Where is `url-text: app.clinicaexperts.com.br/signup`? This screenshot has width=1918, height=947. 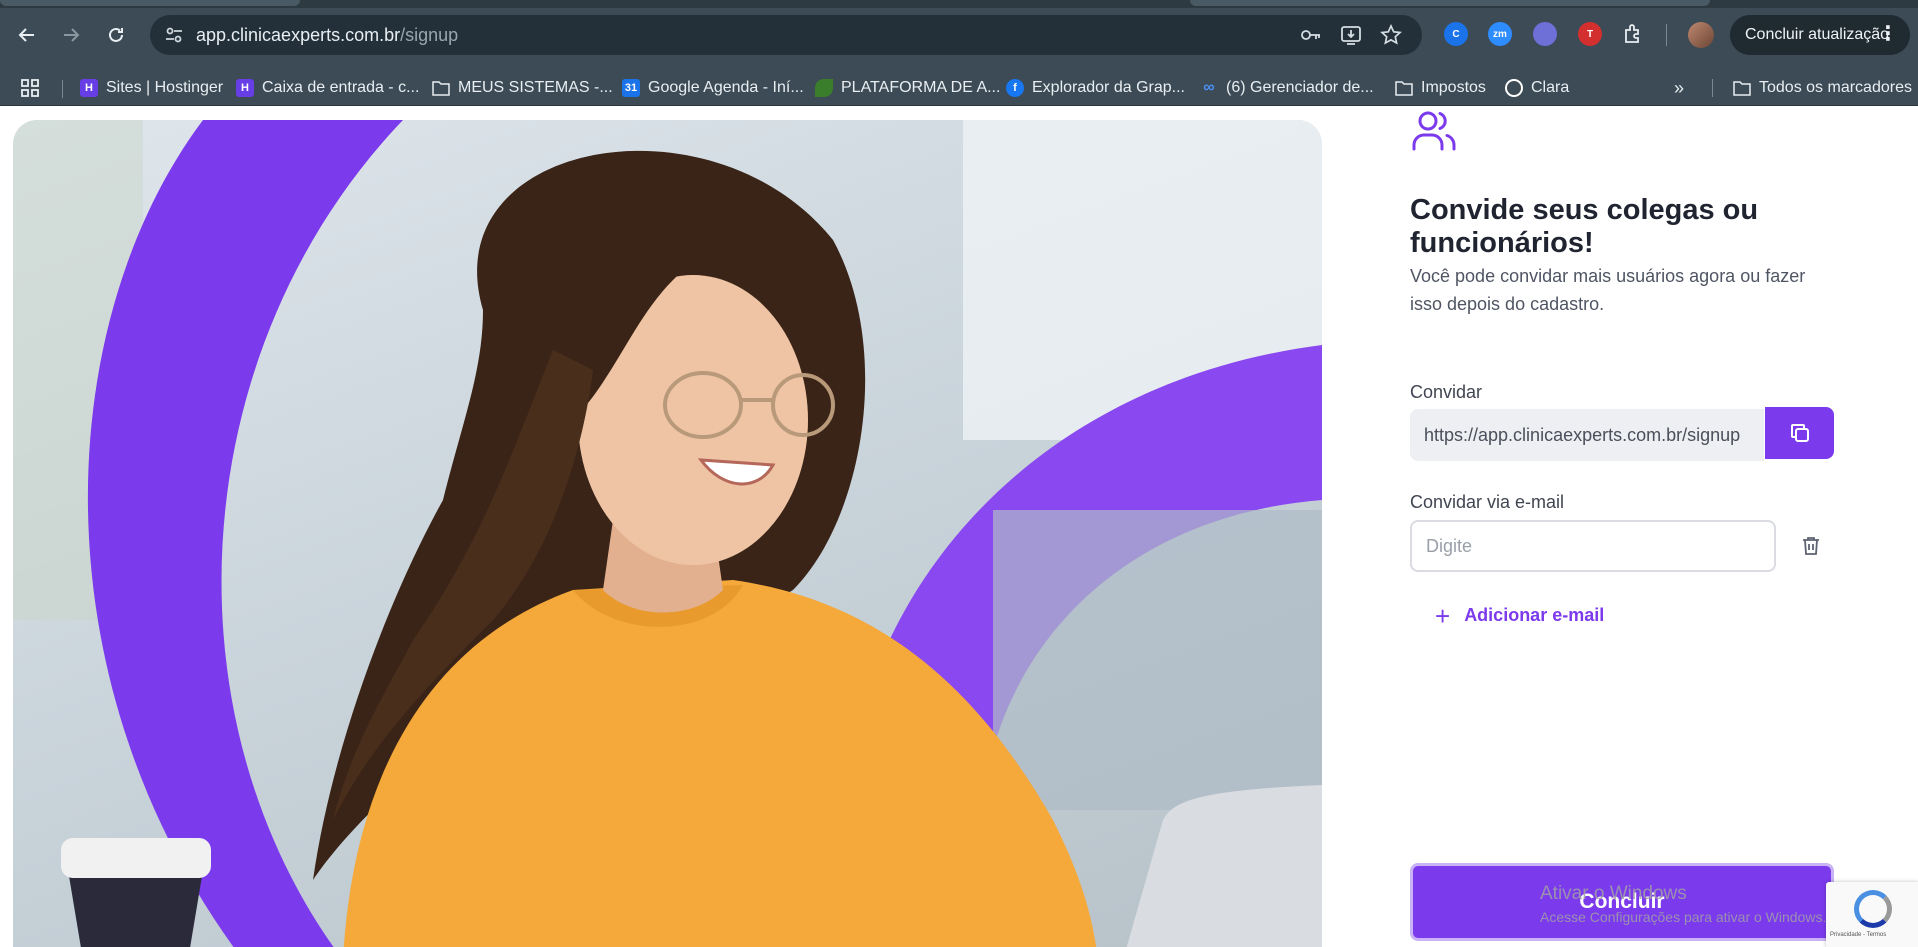
url-text: app.clinicaexperts.com.br/signup is located at coordinates (327, 35).